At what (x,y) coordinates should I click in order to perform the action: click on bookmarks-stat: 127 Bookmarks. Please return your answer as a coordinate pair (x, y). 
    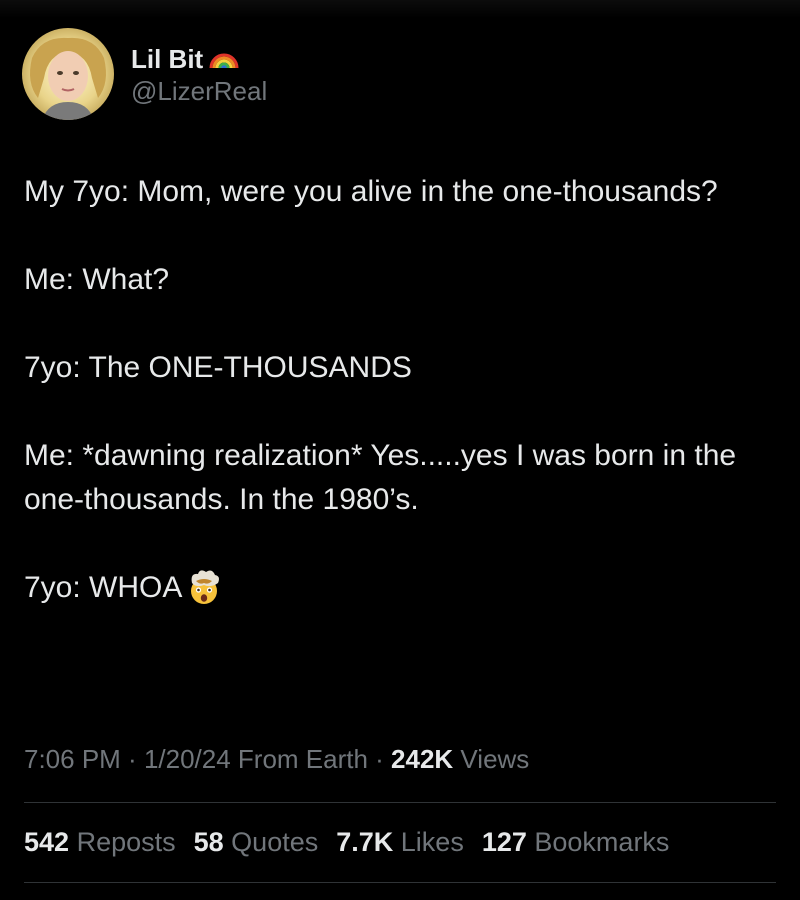
    Looking at the image, I should click on (576, 842).